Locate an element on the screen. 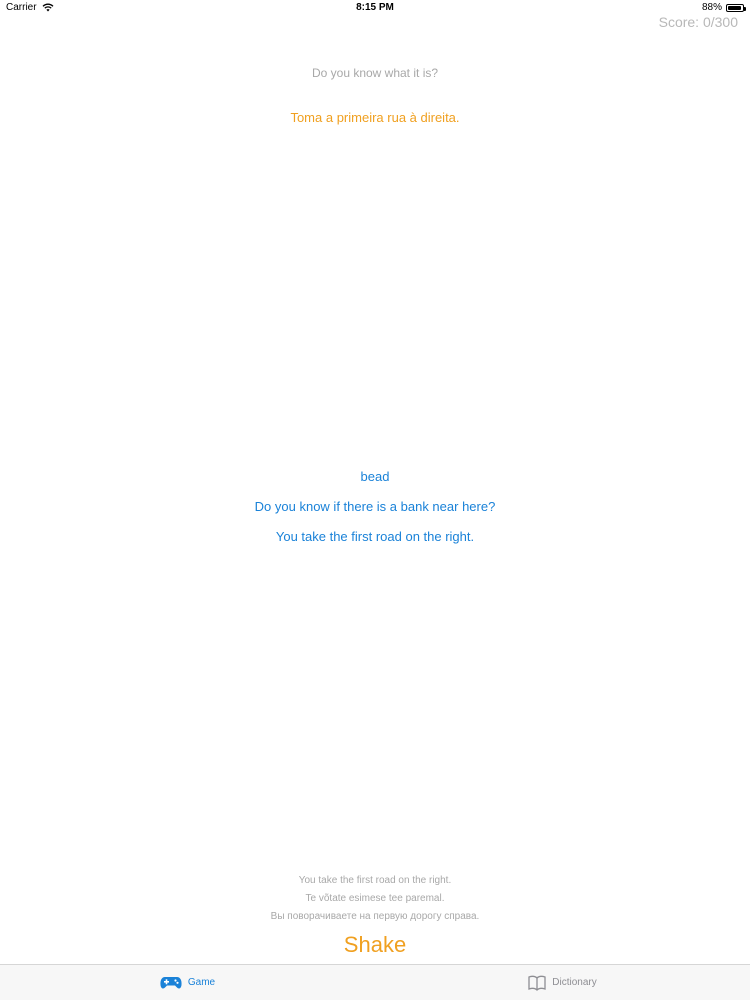 This screenshot has height=1000, width=750. battery-percent: 88% is located at coordinates (711, 7).